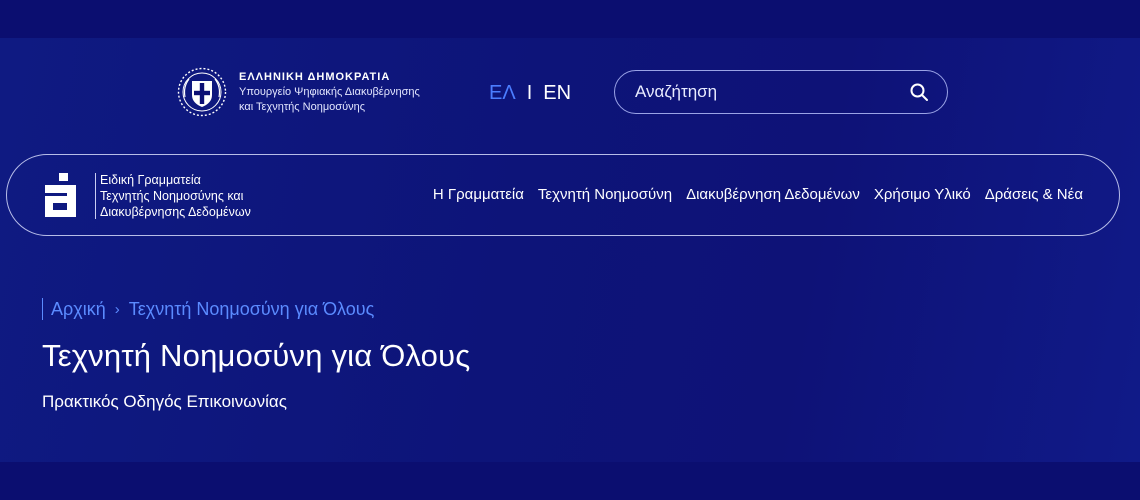 Image resolution: width=1140 pixels, height=500 pixels. Describe the element at coordinates (478, 194) in the screenshot. I see `nav-item-secretariat: Η Γραμματεία` at that location.